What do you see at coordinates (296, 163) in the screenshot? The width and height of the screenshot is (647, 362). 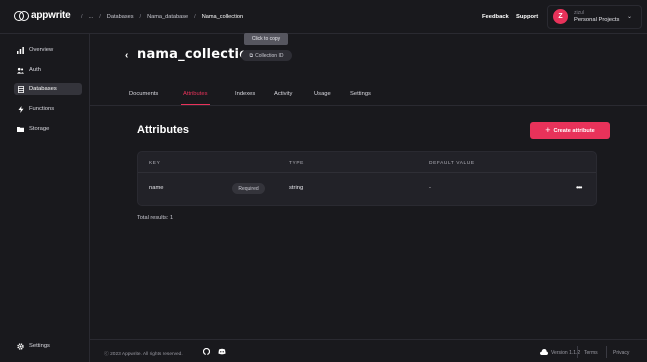 I see `column-header-type: TYPE` at bounding box center [296, 163].